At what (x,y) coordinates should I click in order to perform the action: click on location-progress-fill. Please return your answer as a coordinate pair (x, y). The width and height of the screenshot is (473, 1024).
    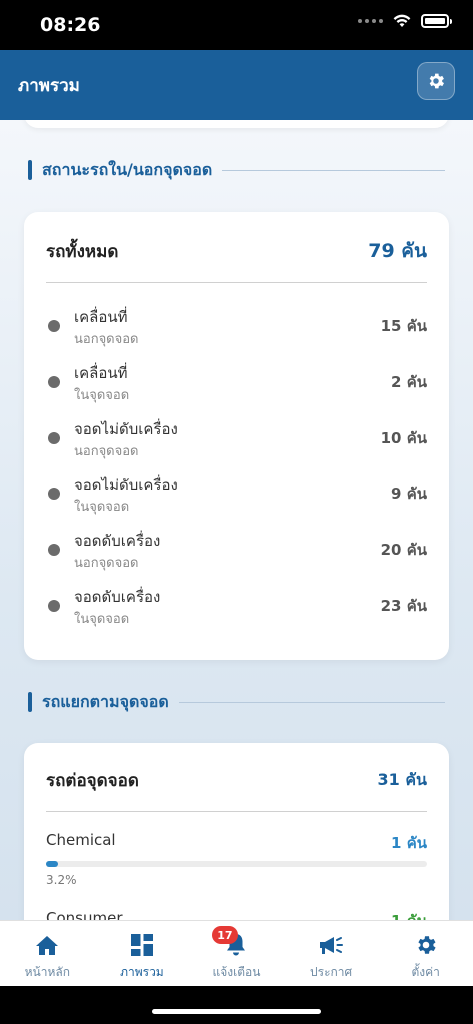
    Looking at the image, I should click on (52, 864).